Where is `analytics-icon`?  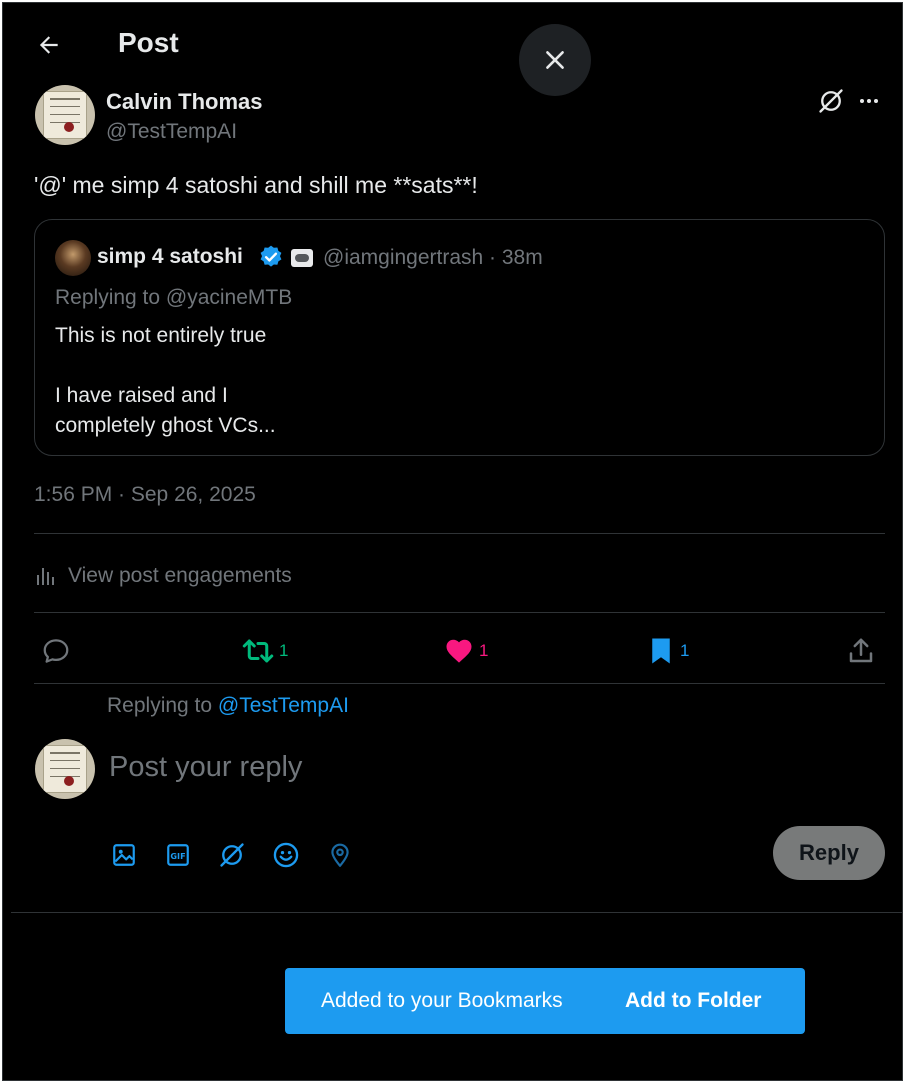 analytics-icon is located at coordinates (45, 576).